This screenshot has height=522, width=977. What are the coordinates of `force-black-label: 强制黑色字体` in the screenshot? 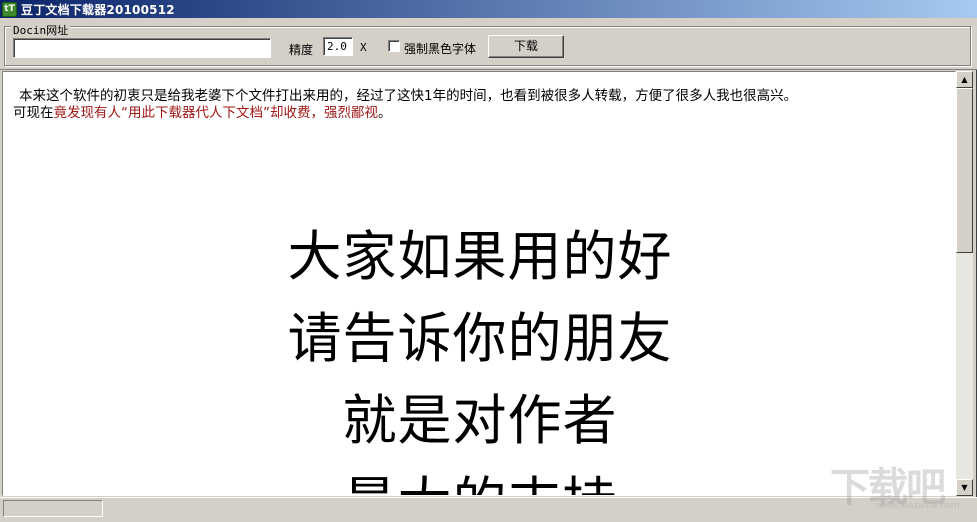 It's located at (440, 48).